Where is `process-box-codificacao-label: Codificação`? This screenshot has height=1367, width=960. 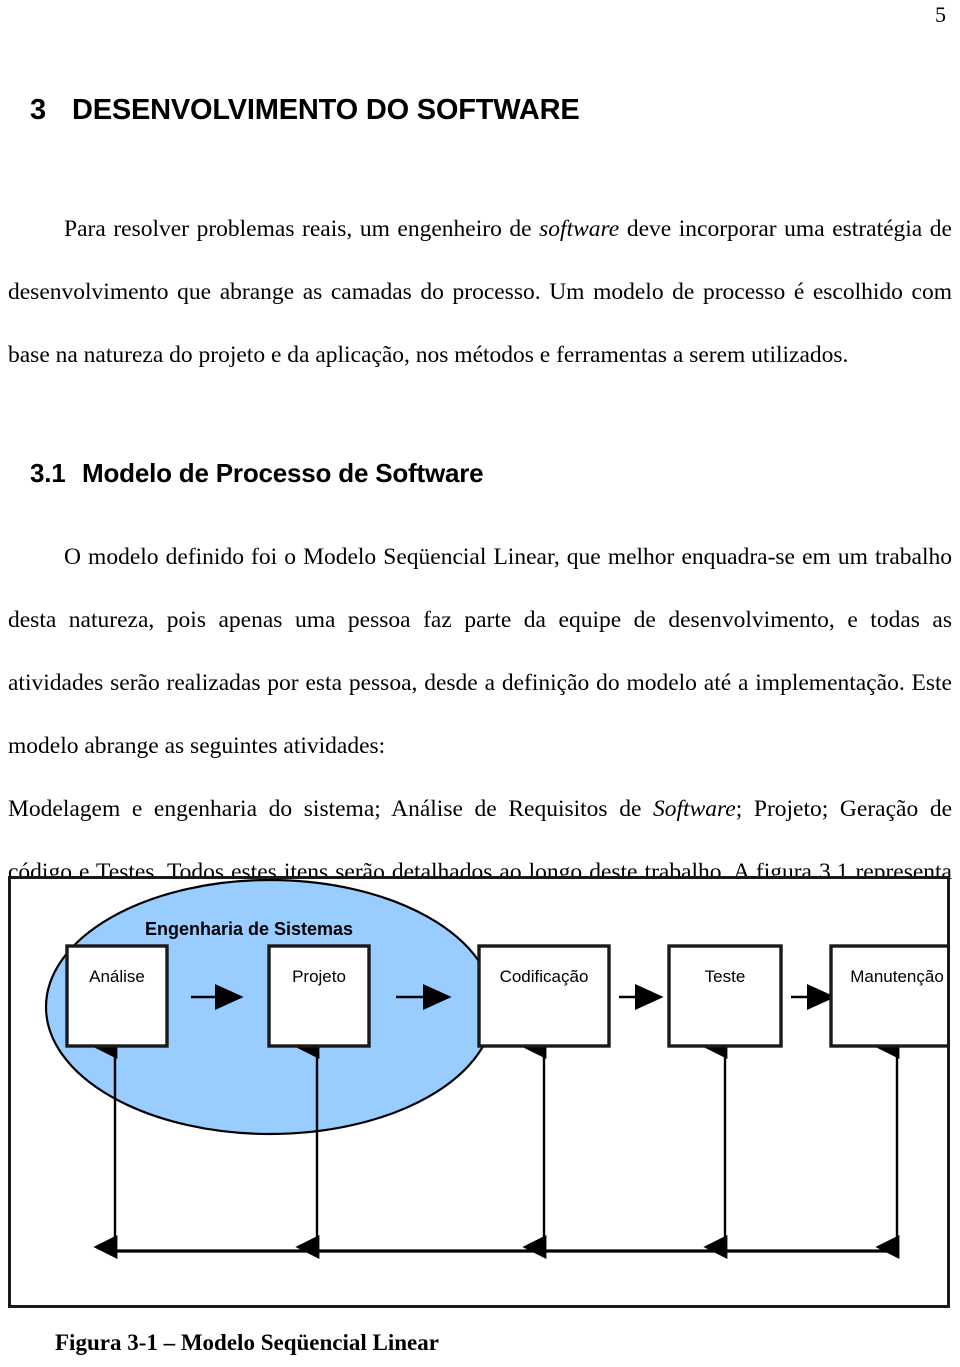 process-box-codificacao-label: Codificação is located at coordinates (544, 976).